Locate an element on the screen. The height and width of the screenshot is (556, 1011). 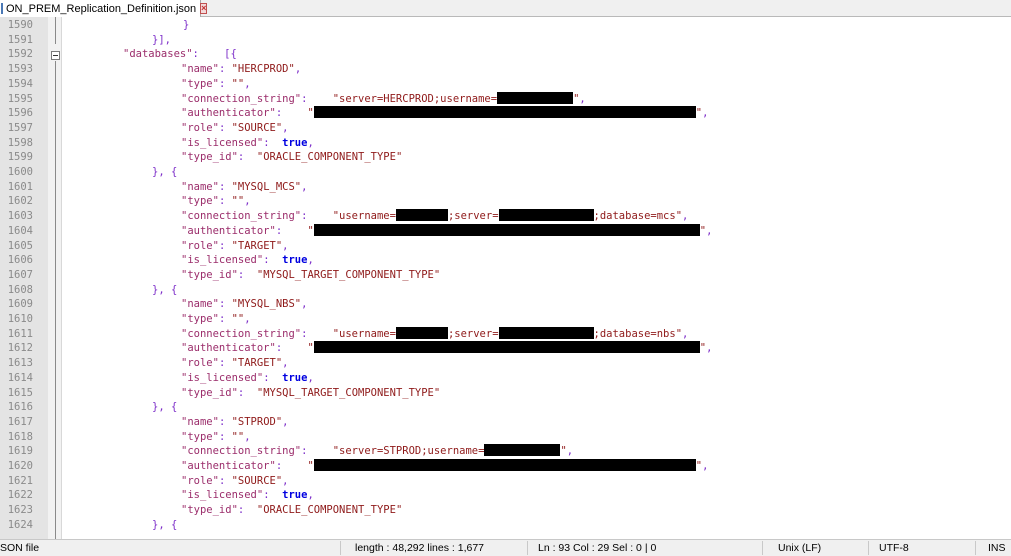
tab-filename: ON_PREM_Replication_Definition.json is located at coordinates (101, 8).